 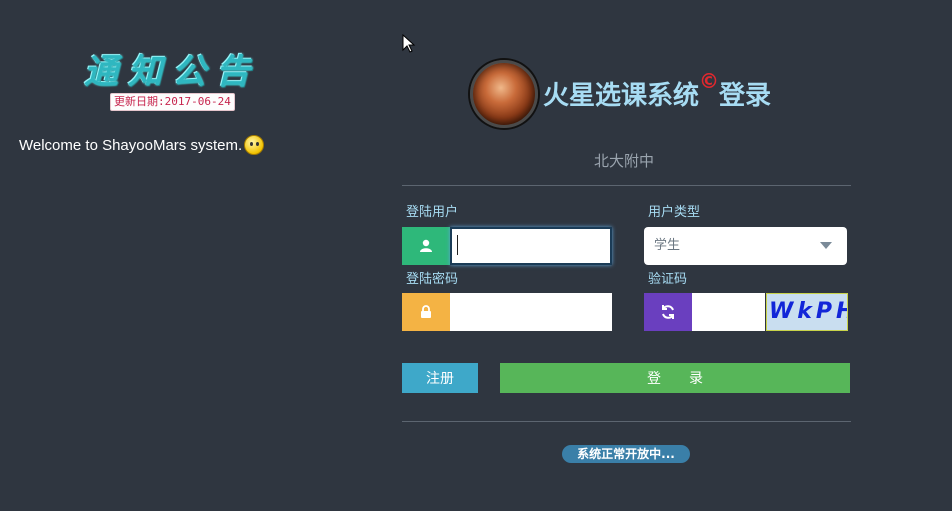 I want to click on school-name: 北大附中, so click(x=624, y=161).